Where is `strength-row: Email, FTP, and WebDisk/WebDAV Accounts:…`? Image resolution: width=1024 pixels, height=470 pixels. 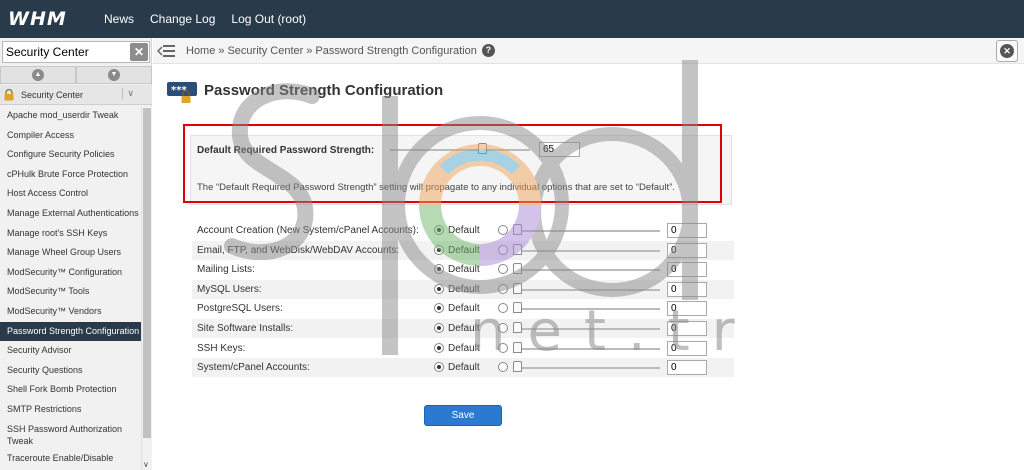
strength-row: Email, FTP, and WebDisk/WebDAV Accounts:… is located at coordinates (463, 250).